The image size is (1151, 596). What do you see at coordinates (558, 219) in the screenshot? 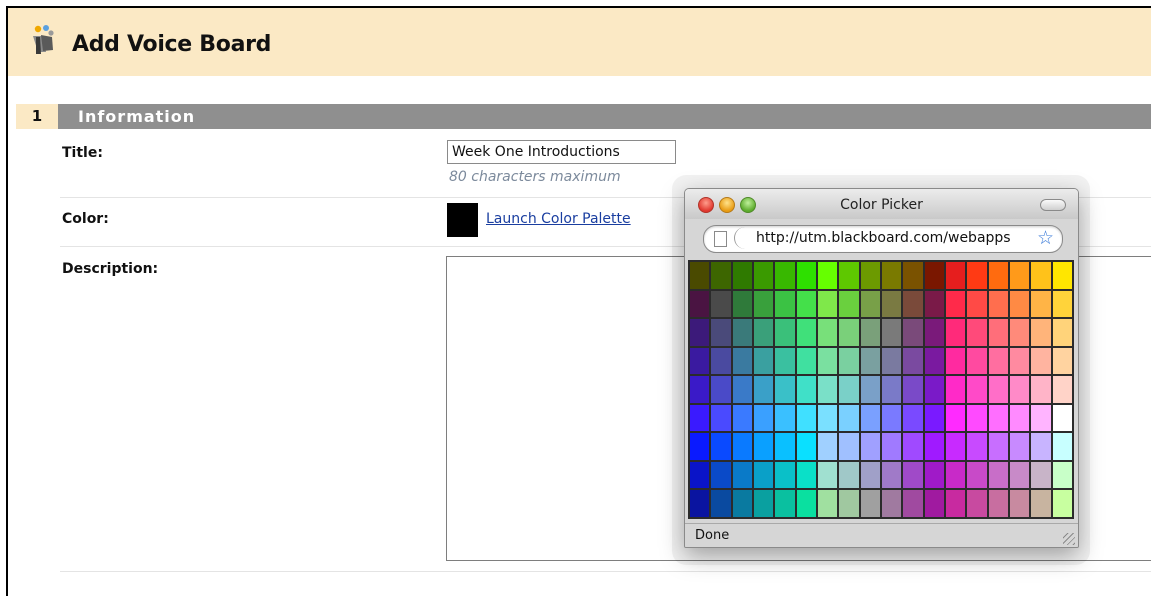
I see `launch-color-palette-link: Launch Color Palette` at bounding box center [558, 219].